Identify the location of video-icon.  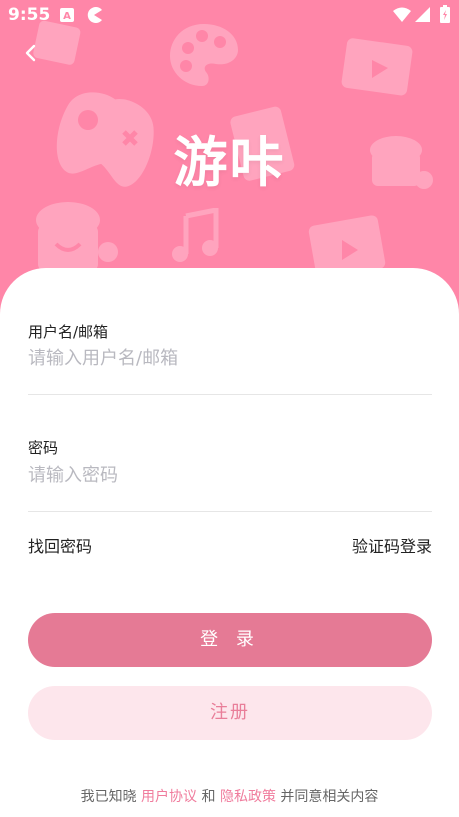
(377, 67).